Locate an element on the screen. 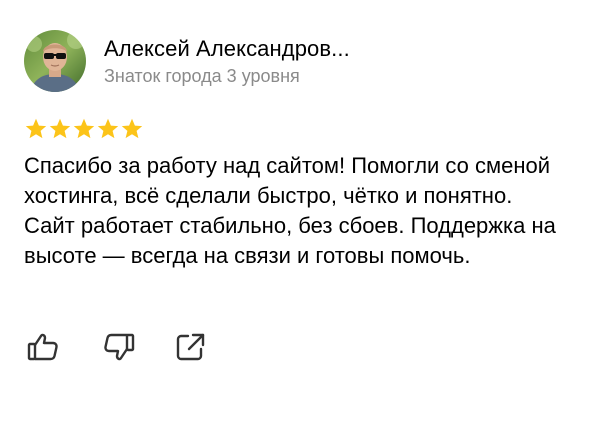 This screenshot has height=446, width=591. share-button is located at coordinates (191, 347).